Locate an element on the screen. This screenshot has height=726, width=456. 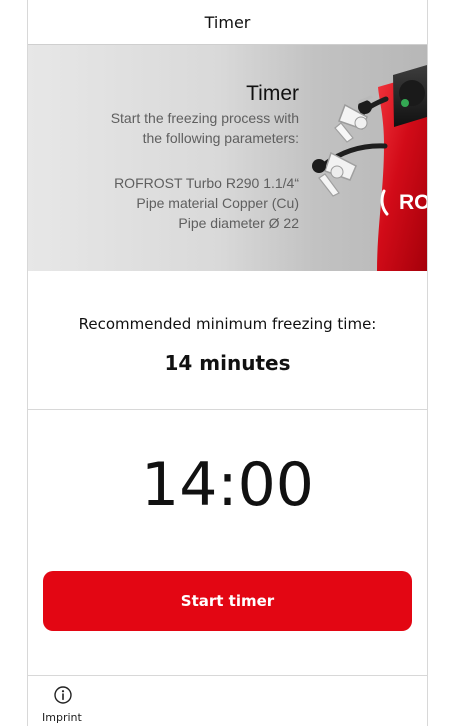
banner-detail-material: Pipe material Copper (Cu) is located at coordinates (217, 203).